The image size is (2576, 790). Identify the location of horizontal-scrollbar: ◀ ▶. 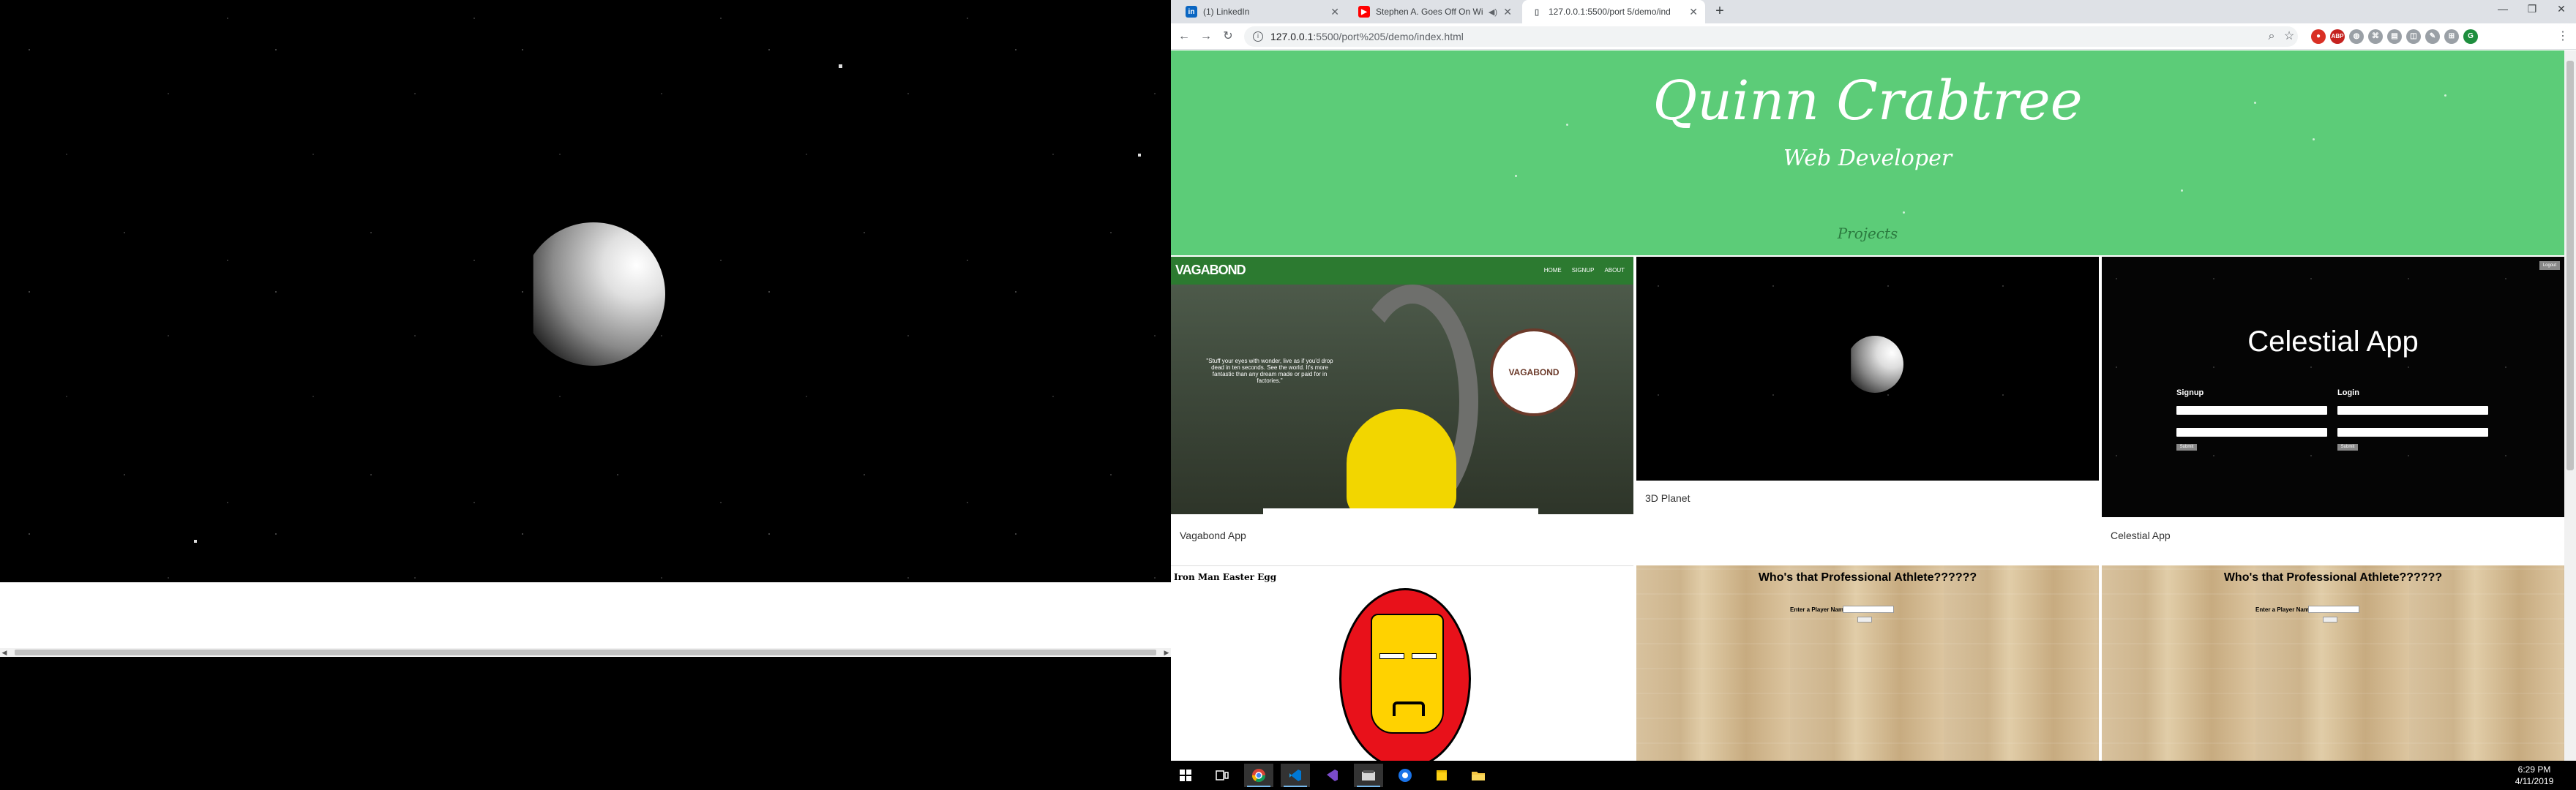
(585, 652).